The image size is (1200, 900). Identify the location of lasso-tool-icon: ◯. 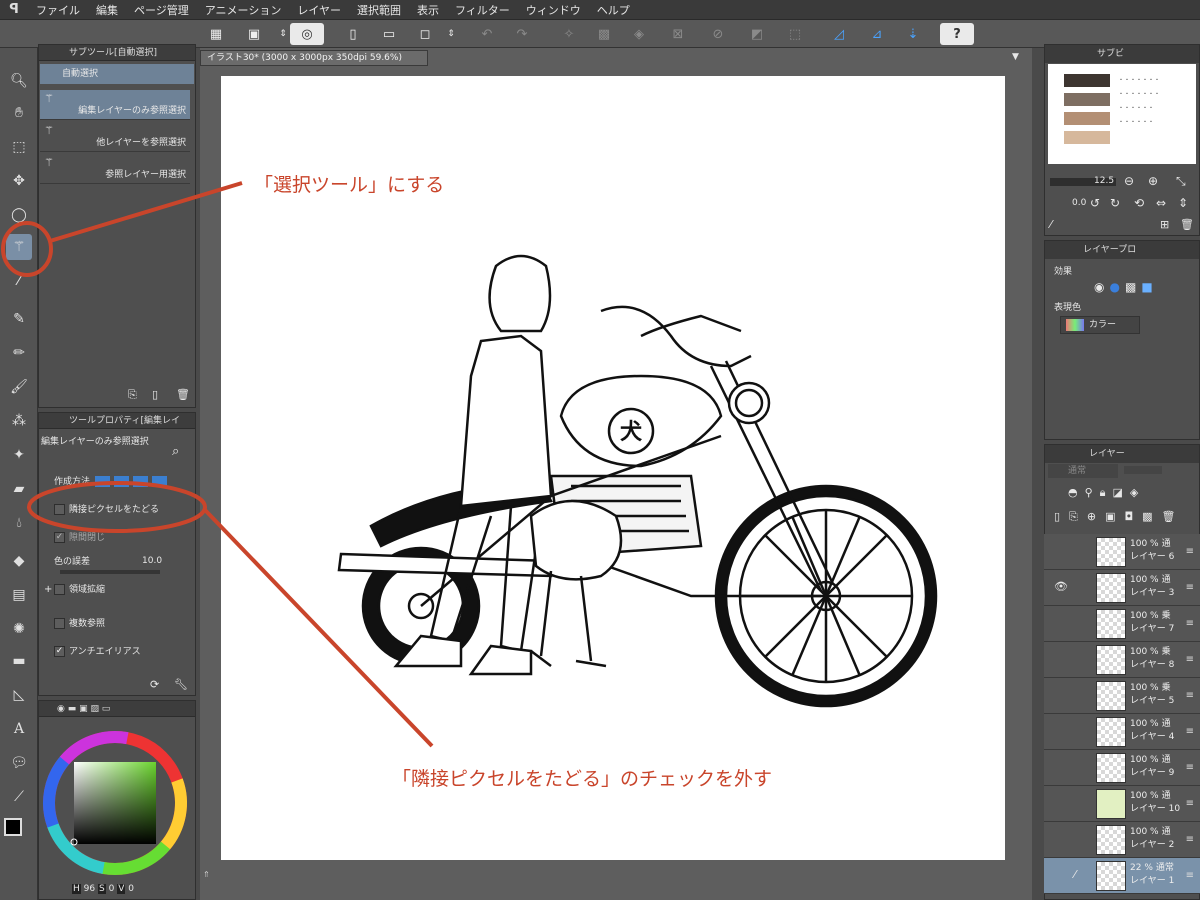
(19, 215).